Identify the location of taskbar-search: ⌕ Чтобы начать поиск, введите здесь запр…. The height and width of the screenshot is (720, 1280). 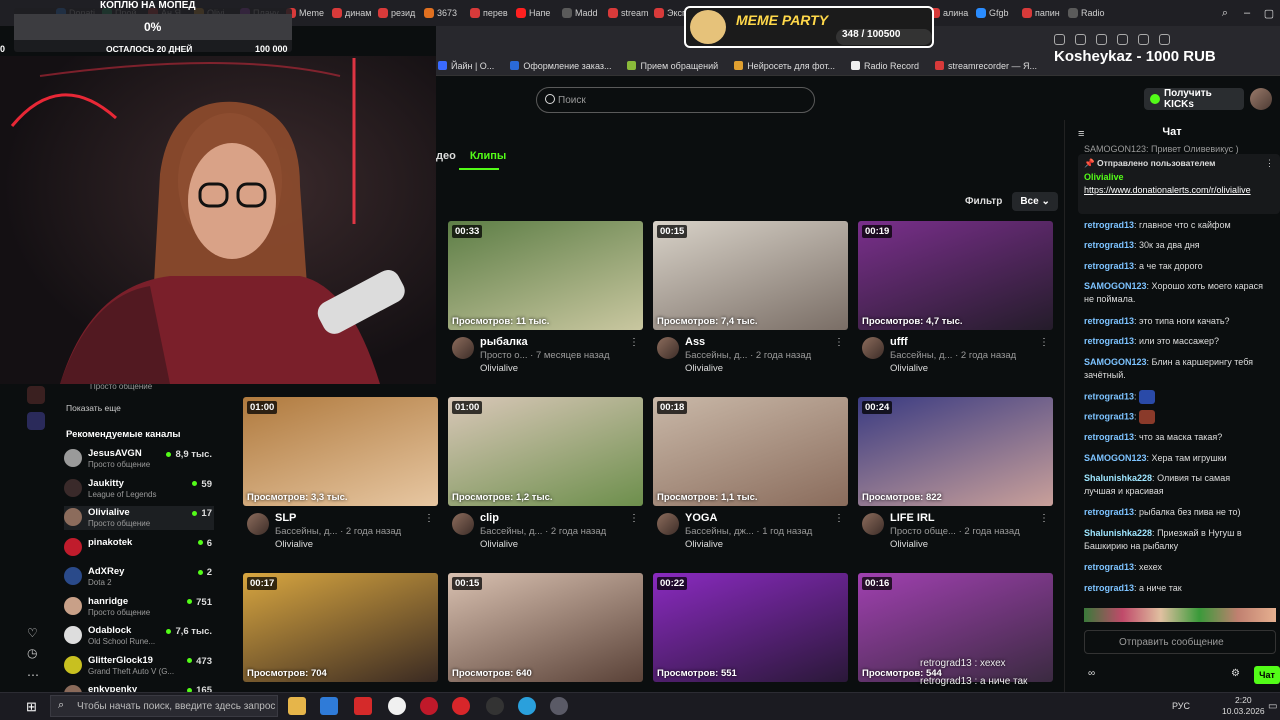
(164, 706).